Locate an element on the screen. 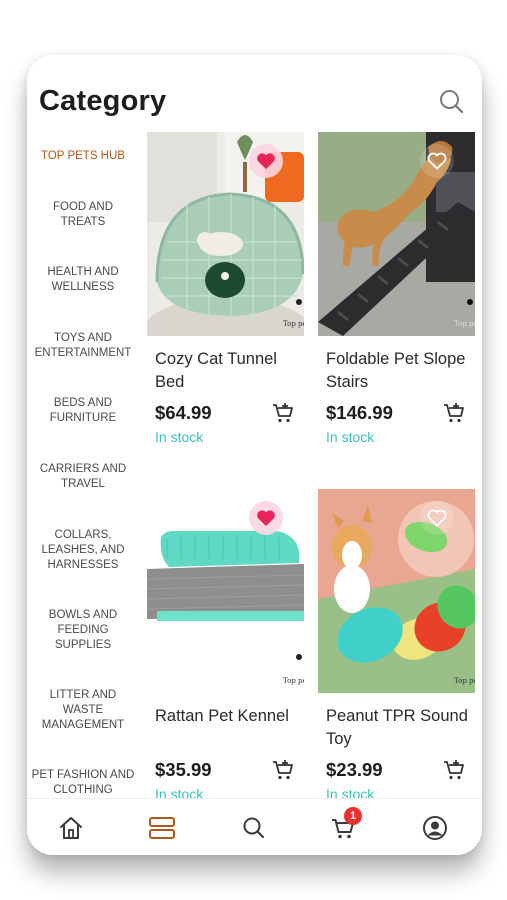  cart-badge: 1 is located at coordinates (353, 816).